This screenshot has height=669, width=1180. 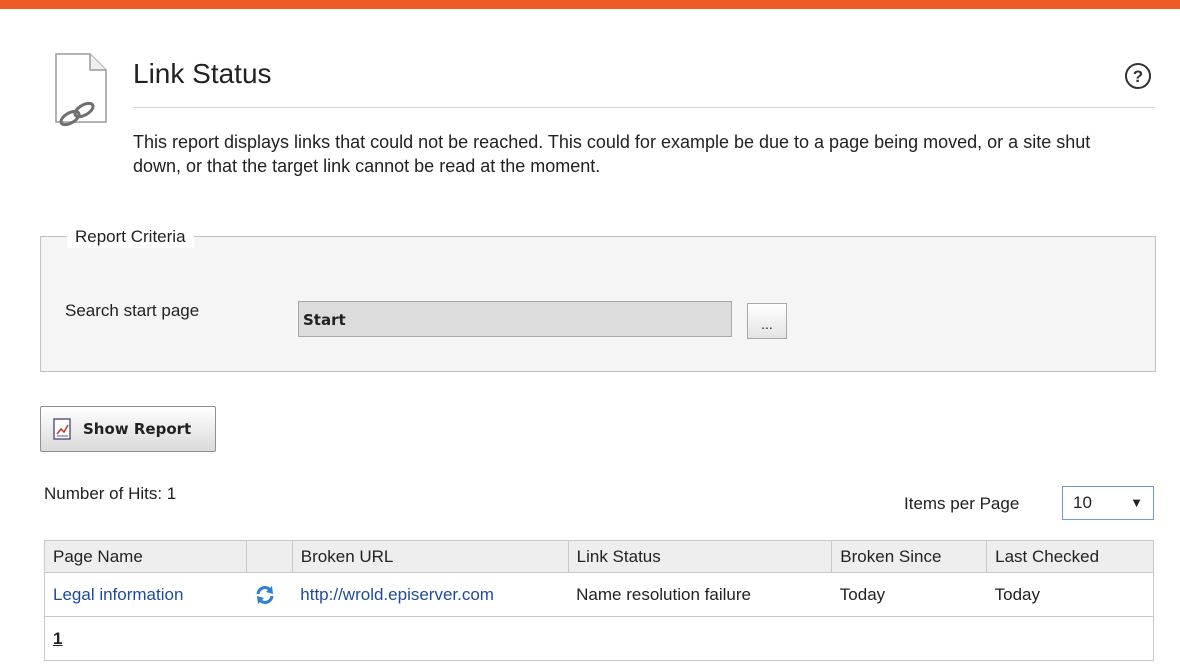 I want to click on broken-url-cell: http://wrold.episerver.com, so click(x=430, y=594).